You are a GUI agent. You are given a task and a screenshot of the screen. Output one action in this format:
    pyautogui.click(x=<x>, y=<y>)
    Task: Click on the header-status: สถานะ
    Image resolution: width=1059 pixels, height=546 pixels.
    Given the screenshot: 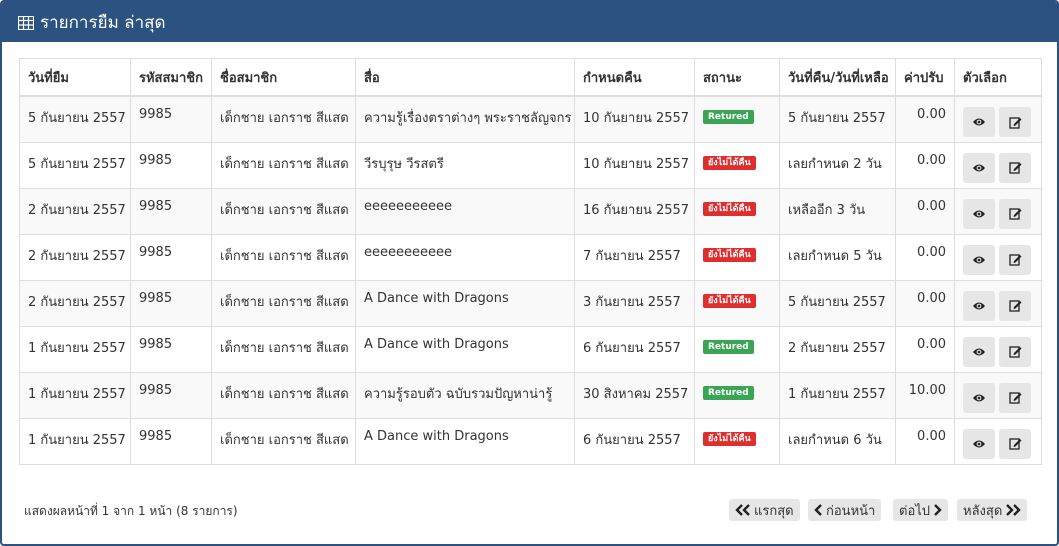 What is the action you would take?
    pyautogui.click(x=737, y=77)
    